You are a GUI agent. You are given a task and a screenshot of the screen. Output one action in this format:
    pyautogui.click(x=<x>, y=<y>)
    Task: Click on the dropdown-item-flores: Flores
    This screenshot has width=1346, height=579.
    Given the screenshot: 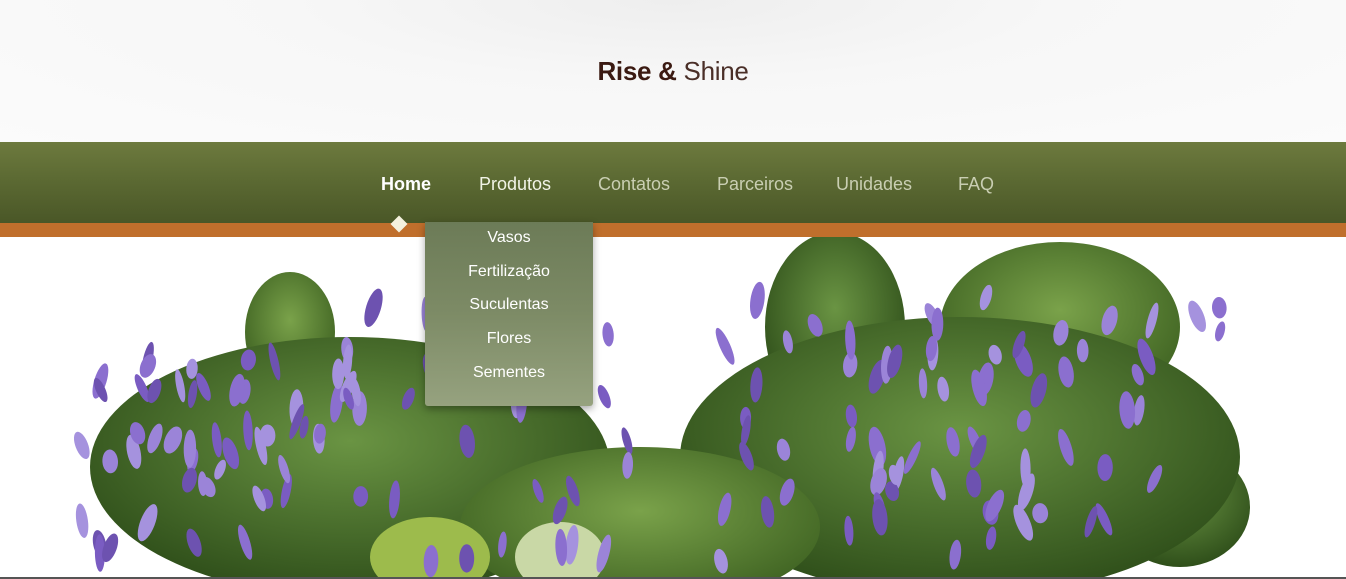 What is the action you would take?
    pyautogui.click(x=509, y=339)
    